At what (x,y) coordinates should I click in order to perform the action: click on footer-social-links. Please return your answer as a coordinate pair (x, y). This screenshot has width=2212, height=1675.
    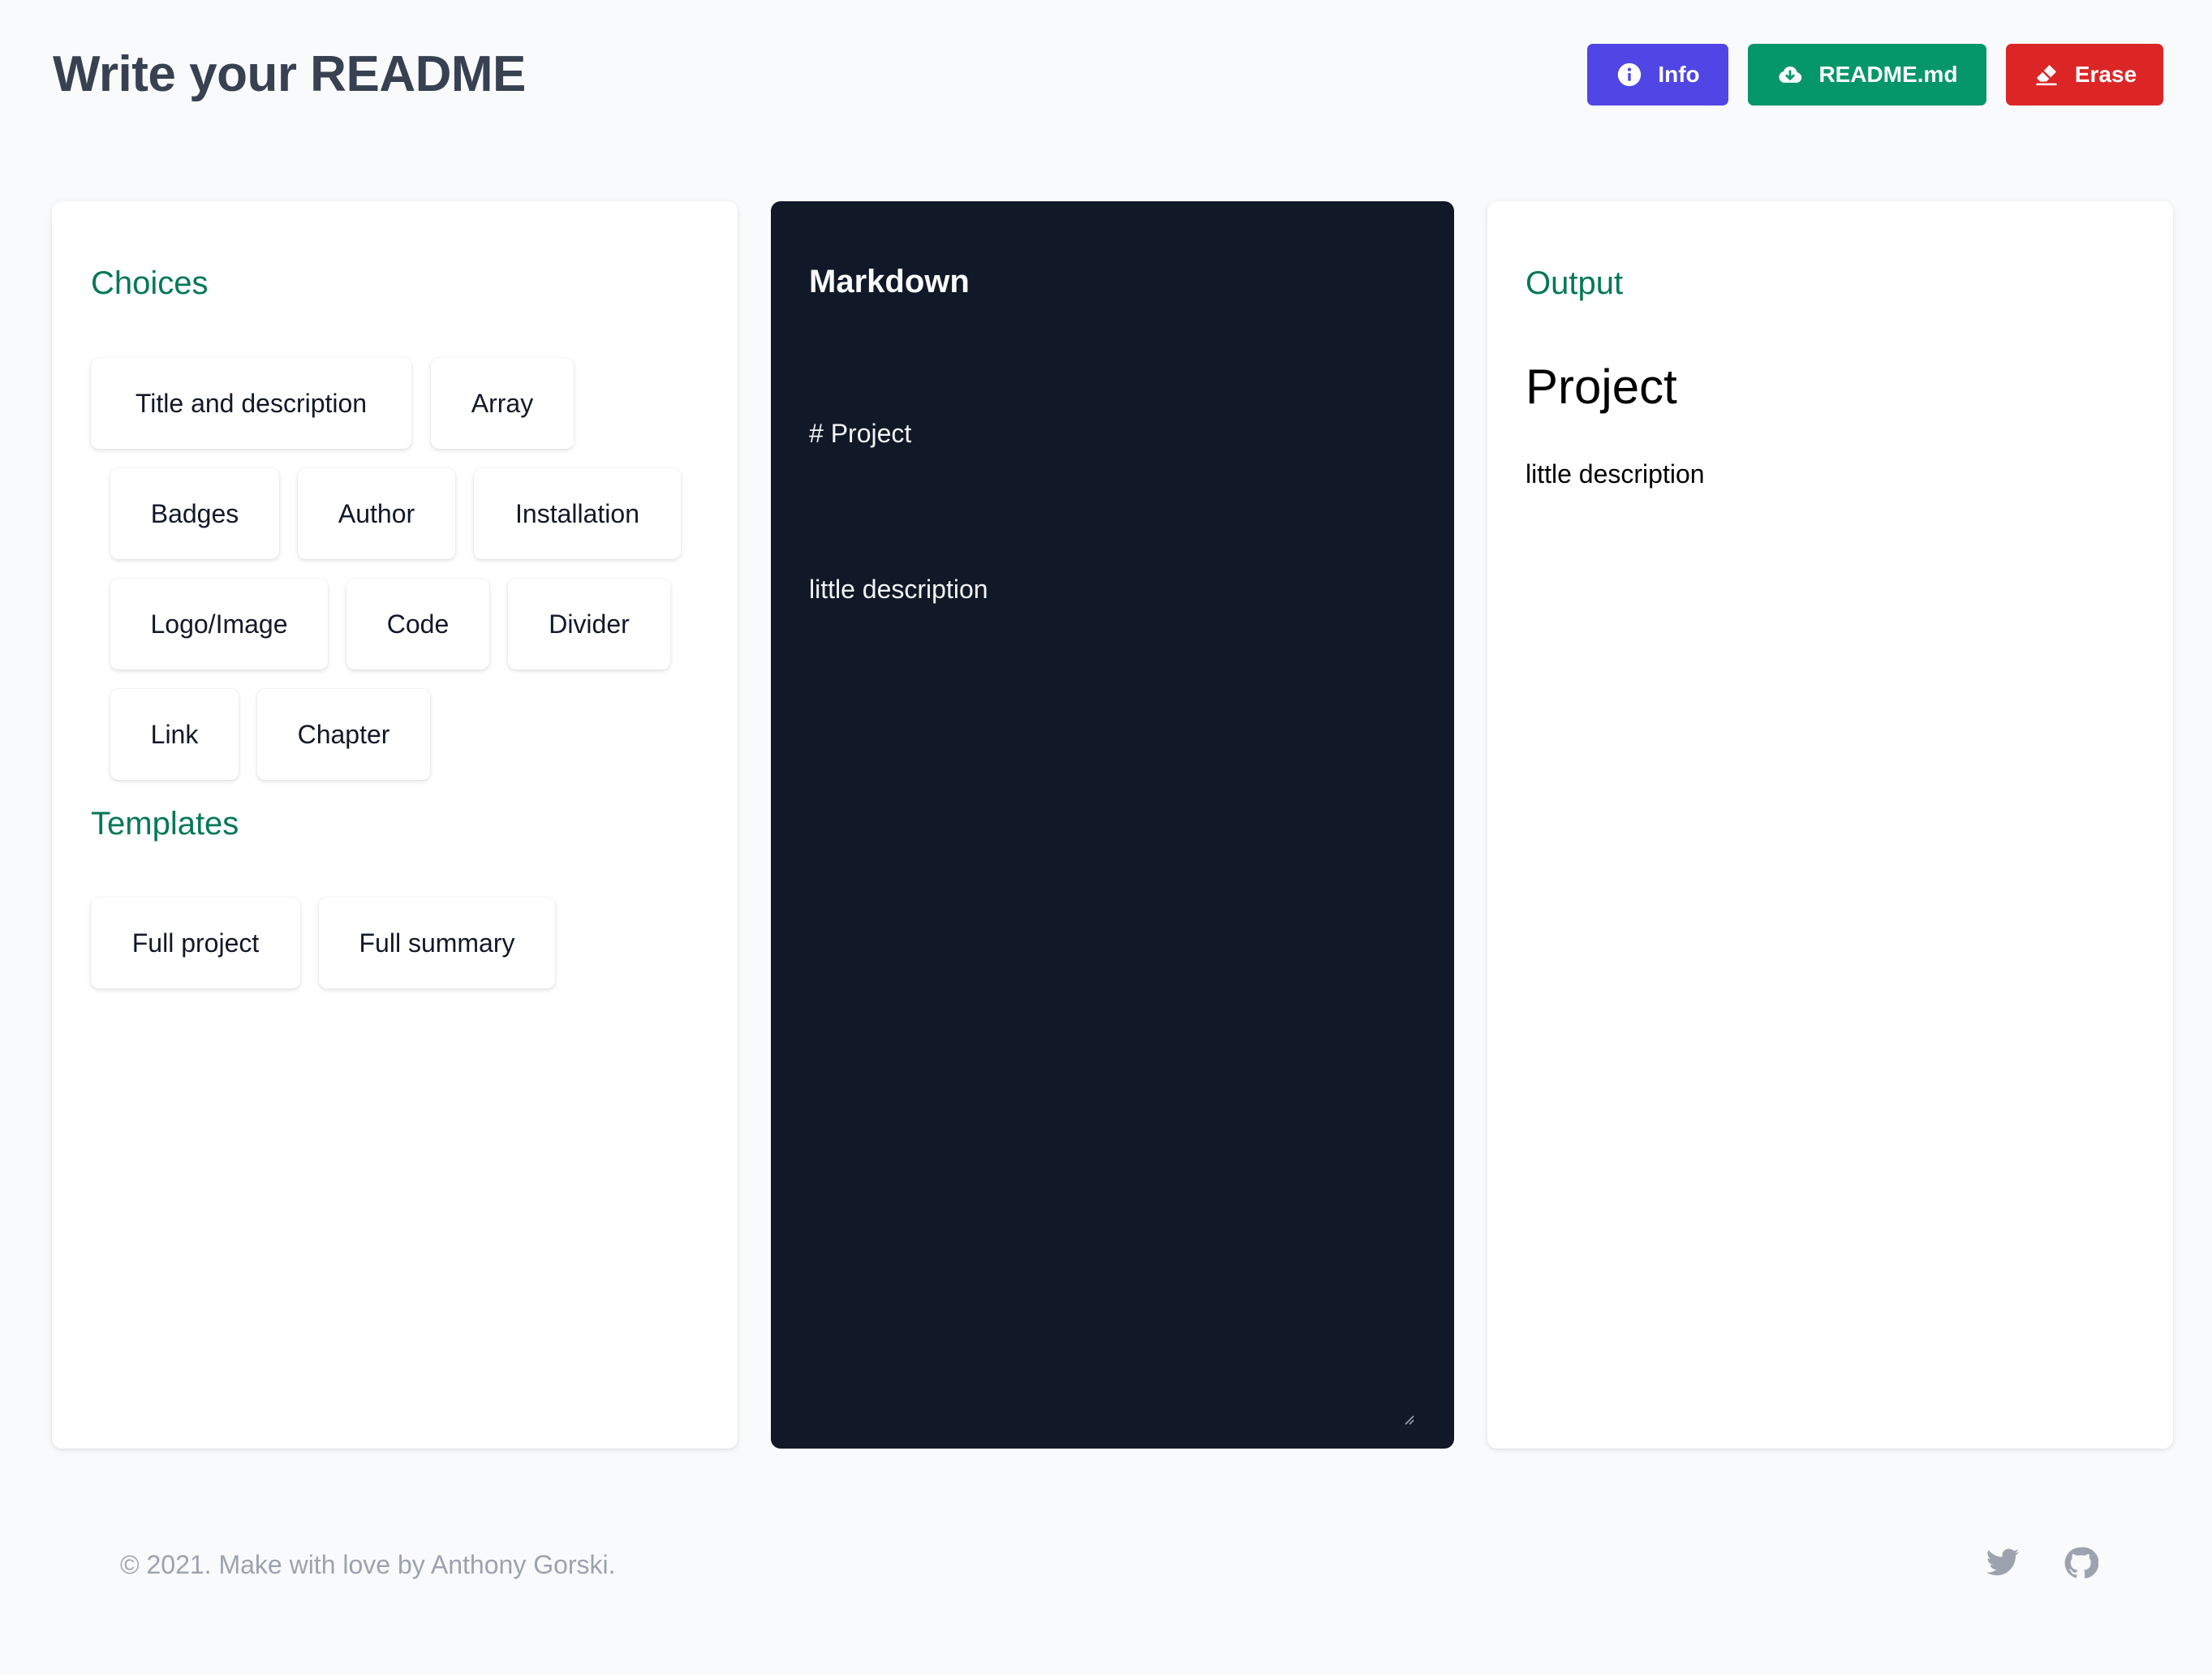
    Looking at the image, I should click on (2042, 1563).